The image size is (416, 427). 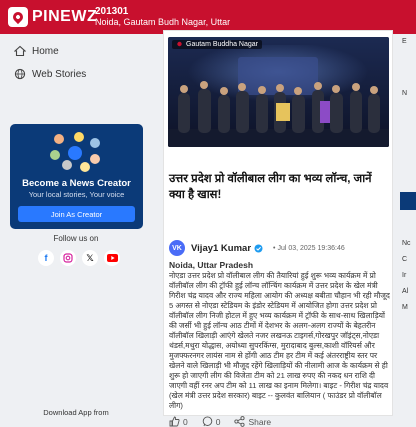 I want to click on brand-name: PINEWZ, so click(x=65, y=16).